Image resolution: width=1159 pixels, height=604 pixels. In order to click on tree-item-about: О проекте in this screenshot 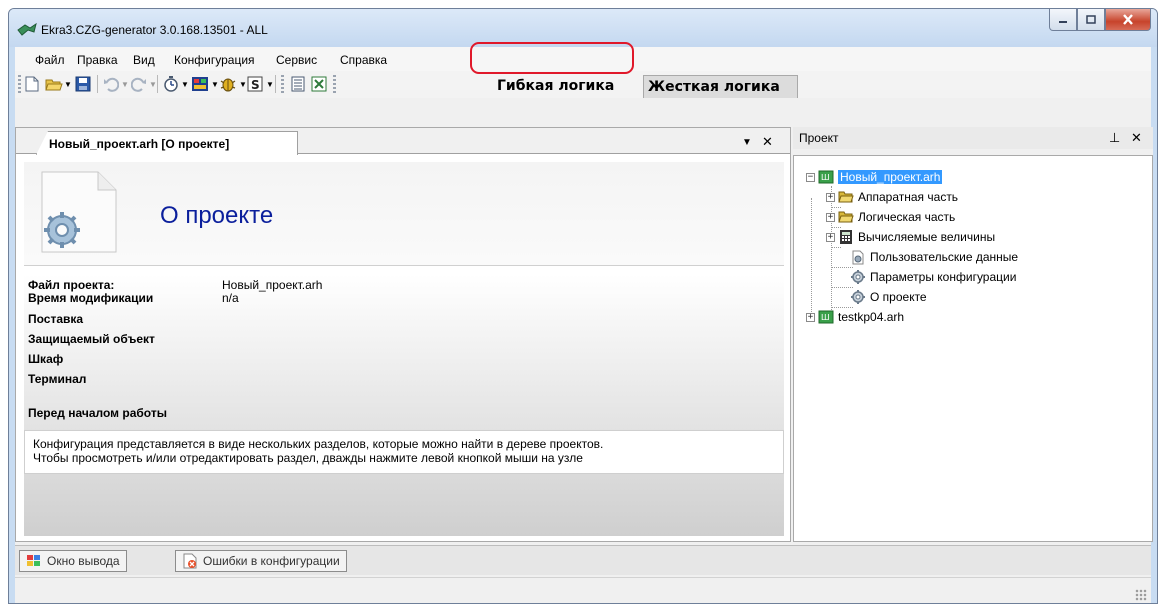, I will do `click(888, 297)`.